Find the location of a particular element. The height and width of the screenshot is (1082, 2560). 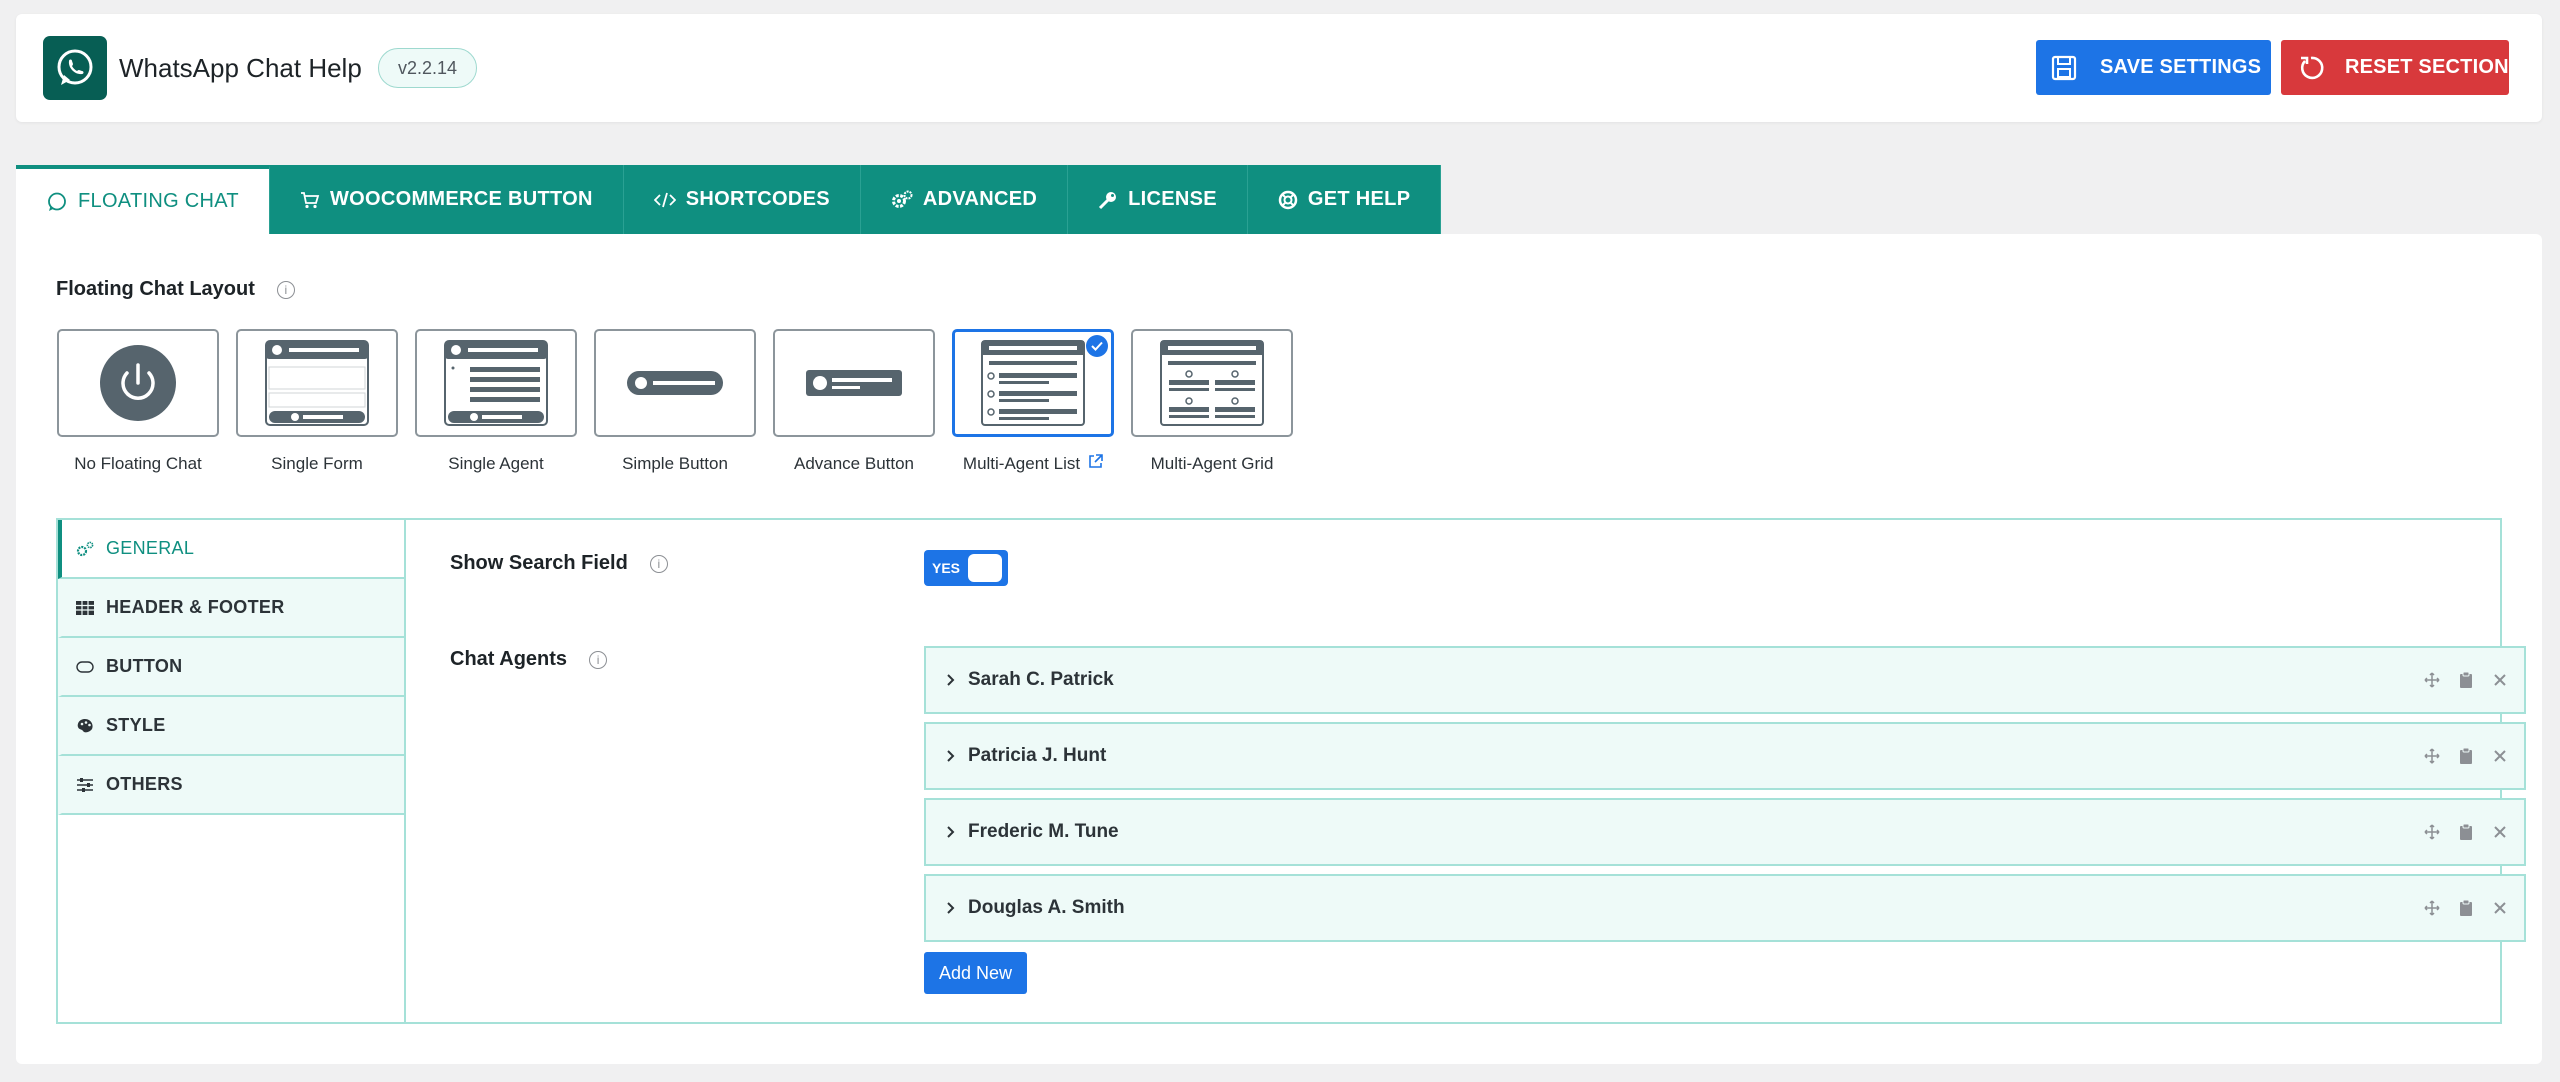

chat-agents-text: Chat Agents is located at coordinates (509, 659).